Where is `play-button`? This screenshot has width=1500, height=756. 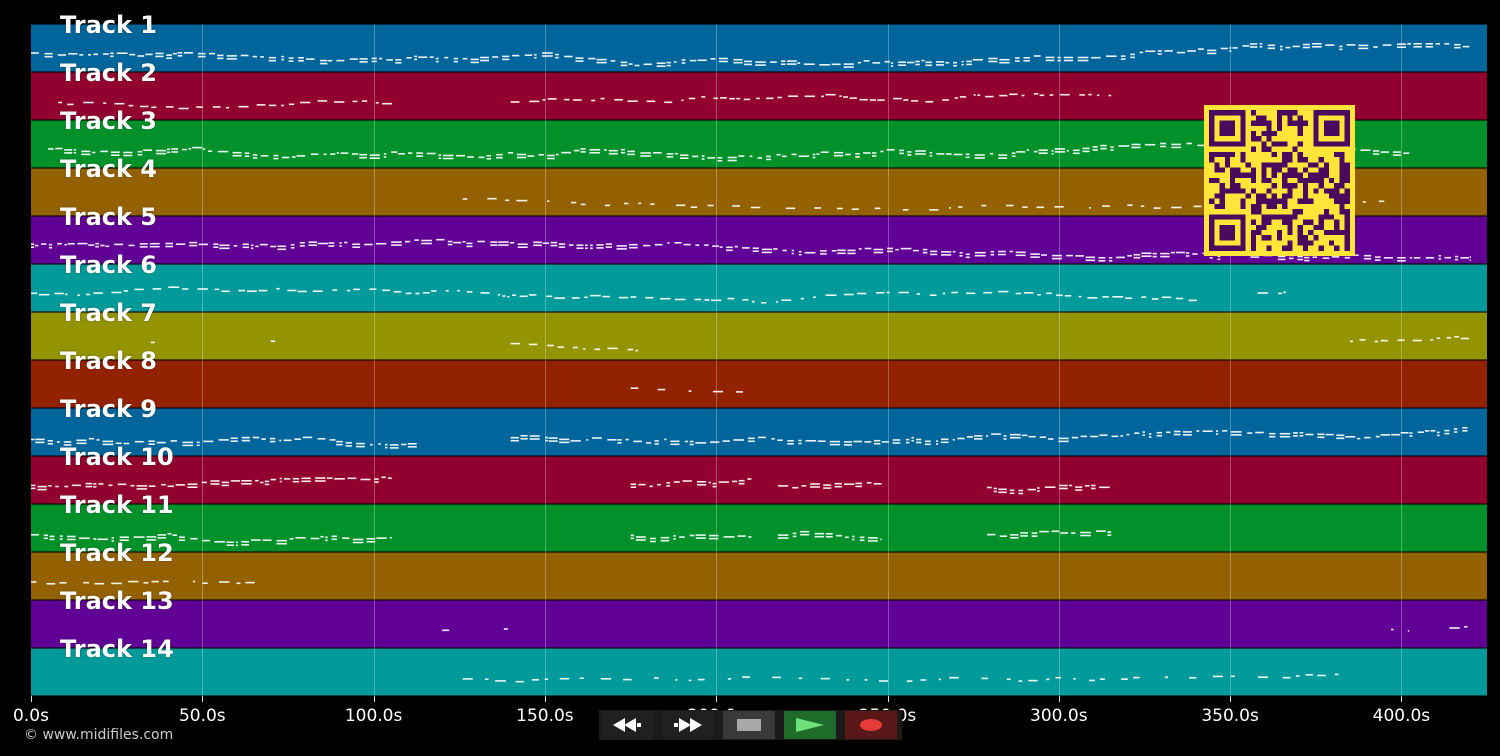 play-button is located at coordinates (810, 725).